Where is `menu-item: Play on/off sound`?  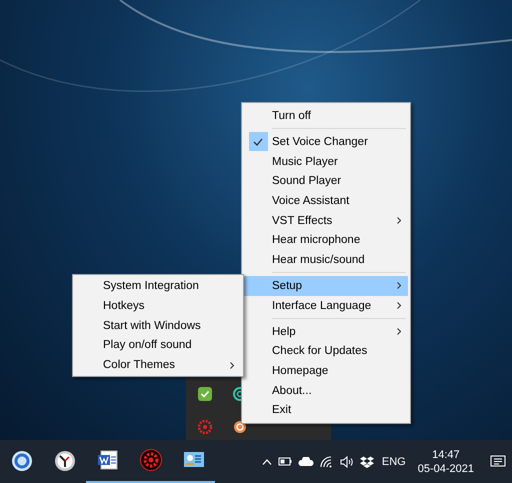
menu-item: Play on/off sound is located at coordinates (158, 346).